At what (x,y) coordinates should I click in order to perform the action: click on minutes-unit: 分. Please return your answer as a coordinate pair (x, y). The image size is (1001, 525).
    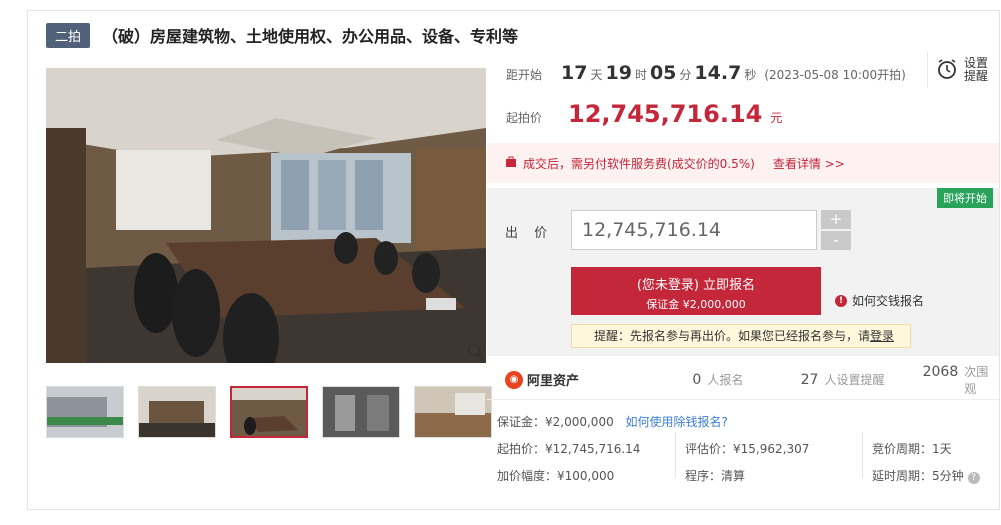
    Looking at the image, I should click on (685, 75).